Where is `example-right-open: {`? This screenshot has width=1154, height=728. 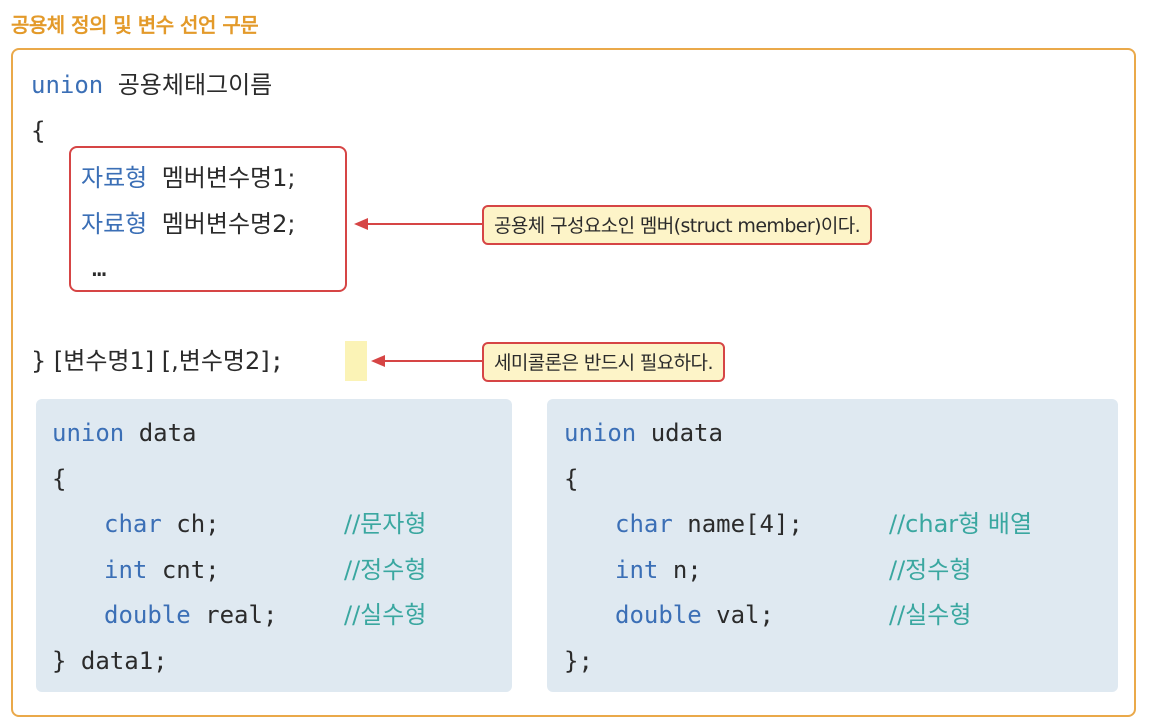
example-right-open: { is located at coordinates (571, 479).